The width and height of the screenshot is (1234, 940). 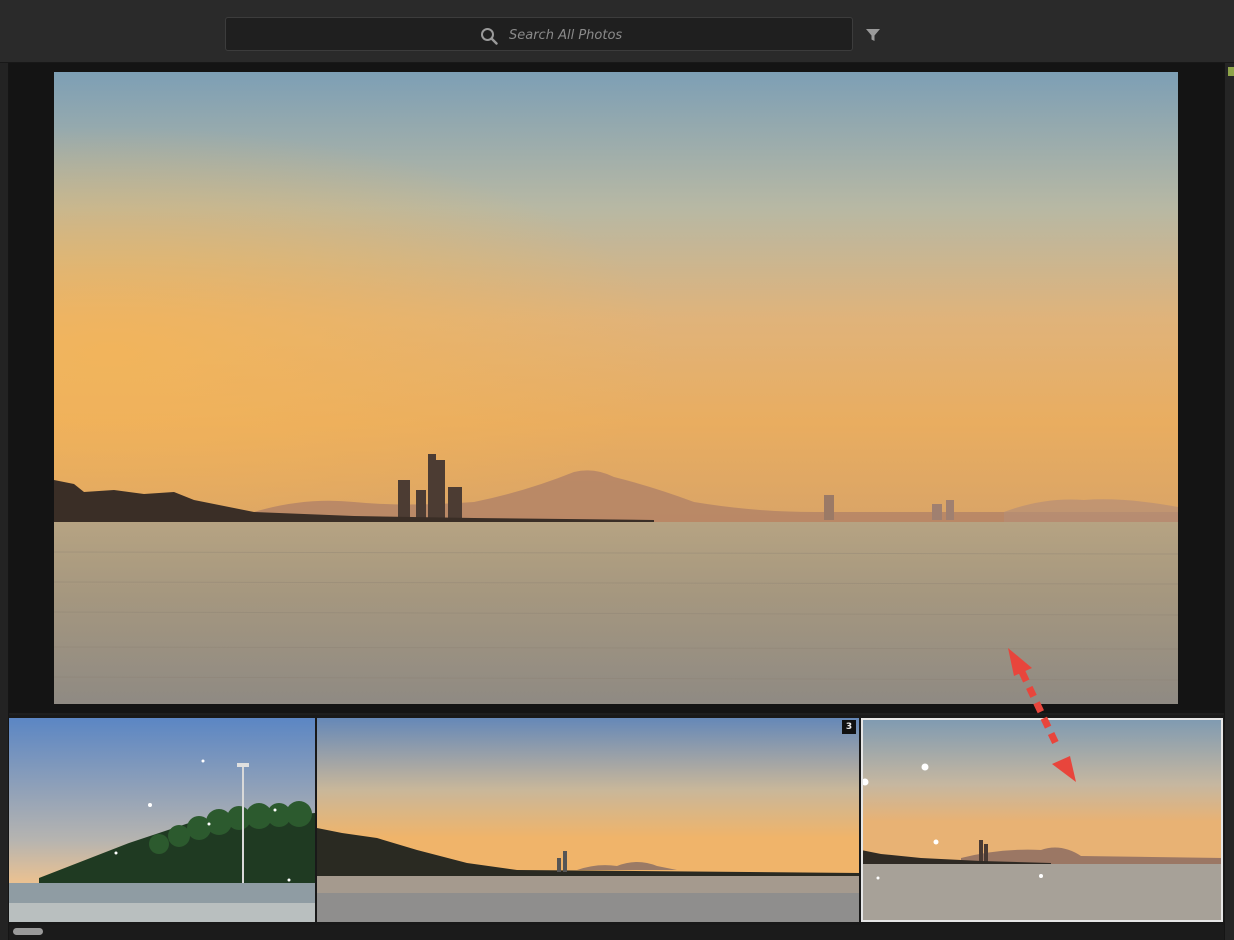 What do you see at coordinates (588, 820) in the screenshot?
I see `thumbnail-coast-wide` at bounding box center [588, 820].